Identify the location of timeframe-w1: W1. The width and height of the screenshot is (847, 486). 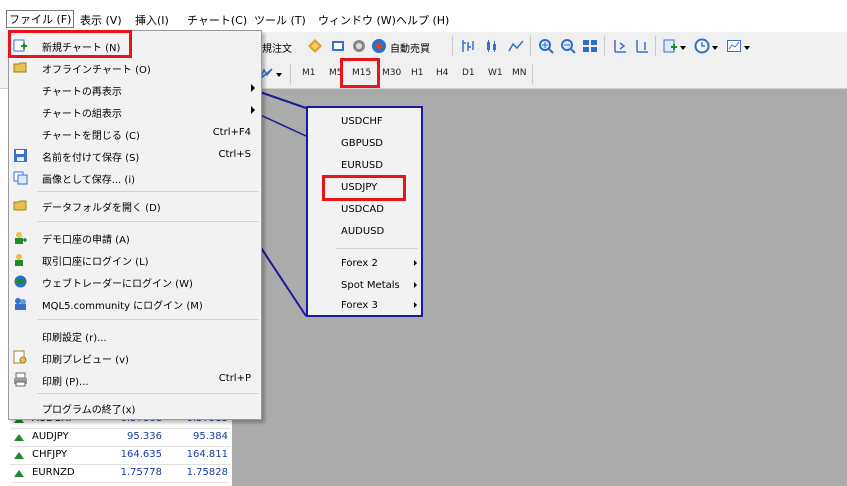
(495, 73).